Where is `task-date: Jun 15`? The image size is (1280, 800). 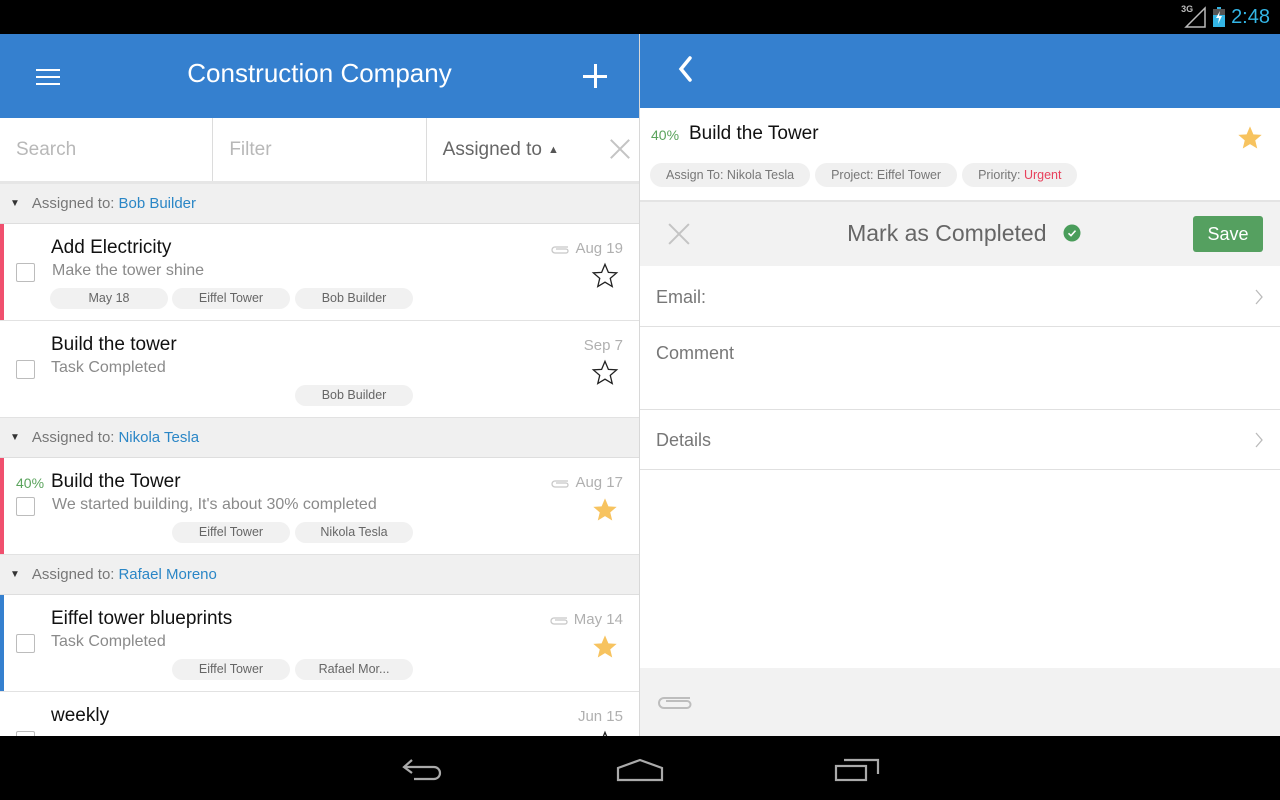 task-date: Jun 15 is located at coordinates (600, 716).